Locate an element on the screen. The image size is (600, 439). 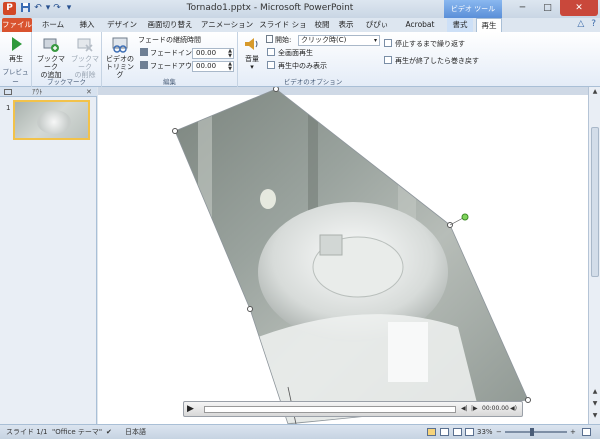
minimize-button: ─ is located at coordinates (522, 8).